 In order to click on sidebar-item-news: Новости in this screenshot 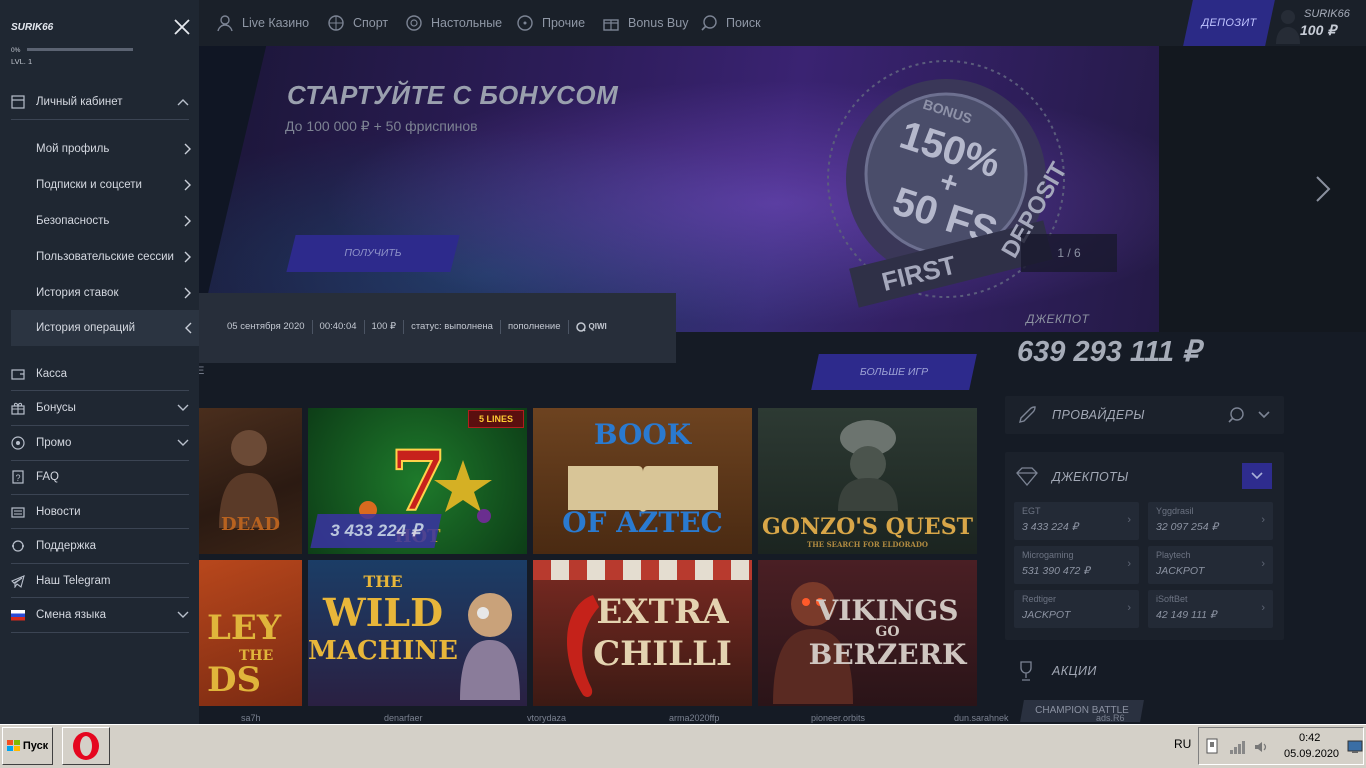, I will do `click(100, 512)`.